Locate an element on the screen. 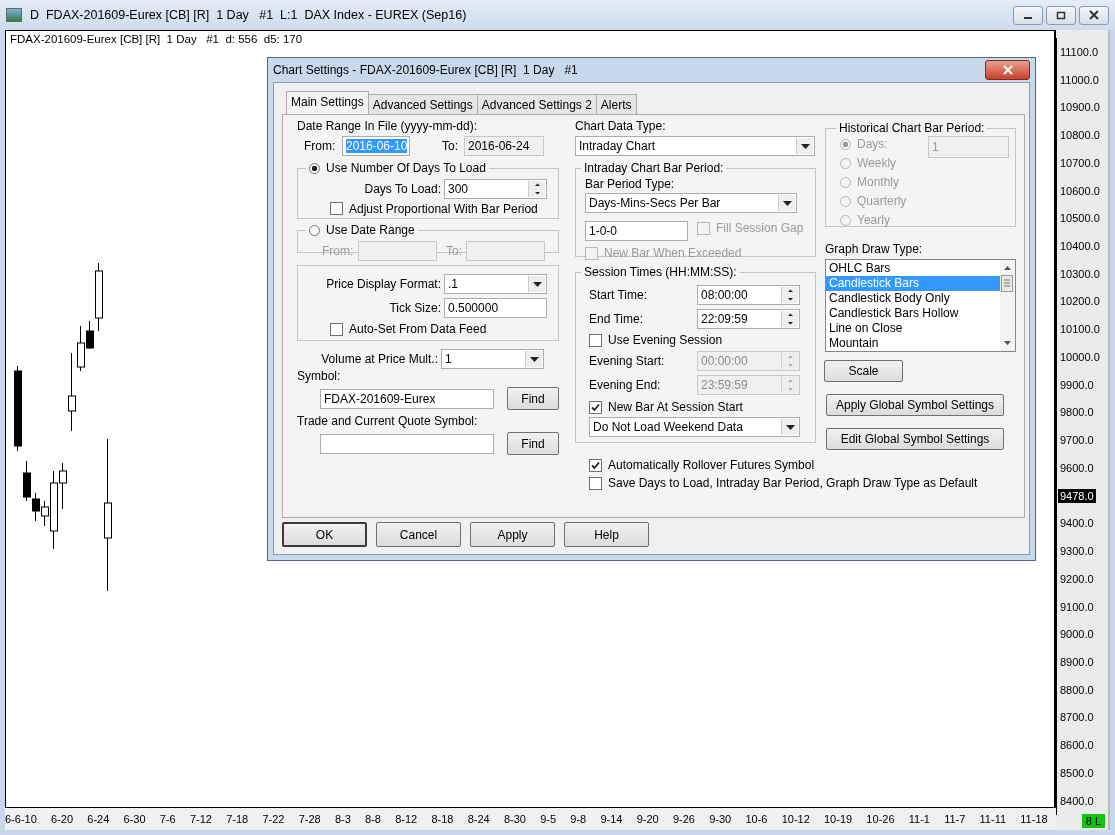 This screenshot has width=1115, height=835. auto-set-checkbox: Auto-Set From Data Feed is located at coordinates (408, 329).